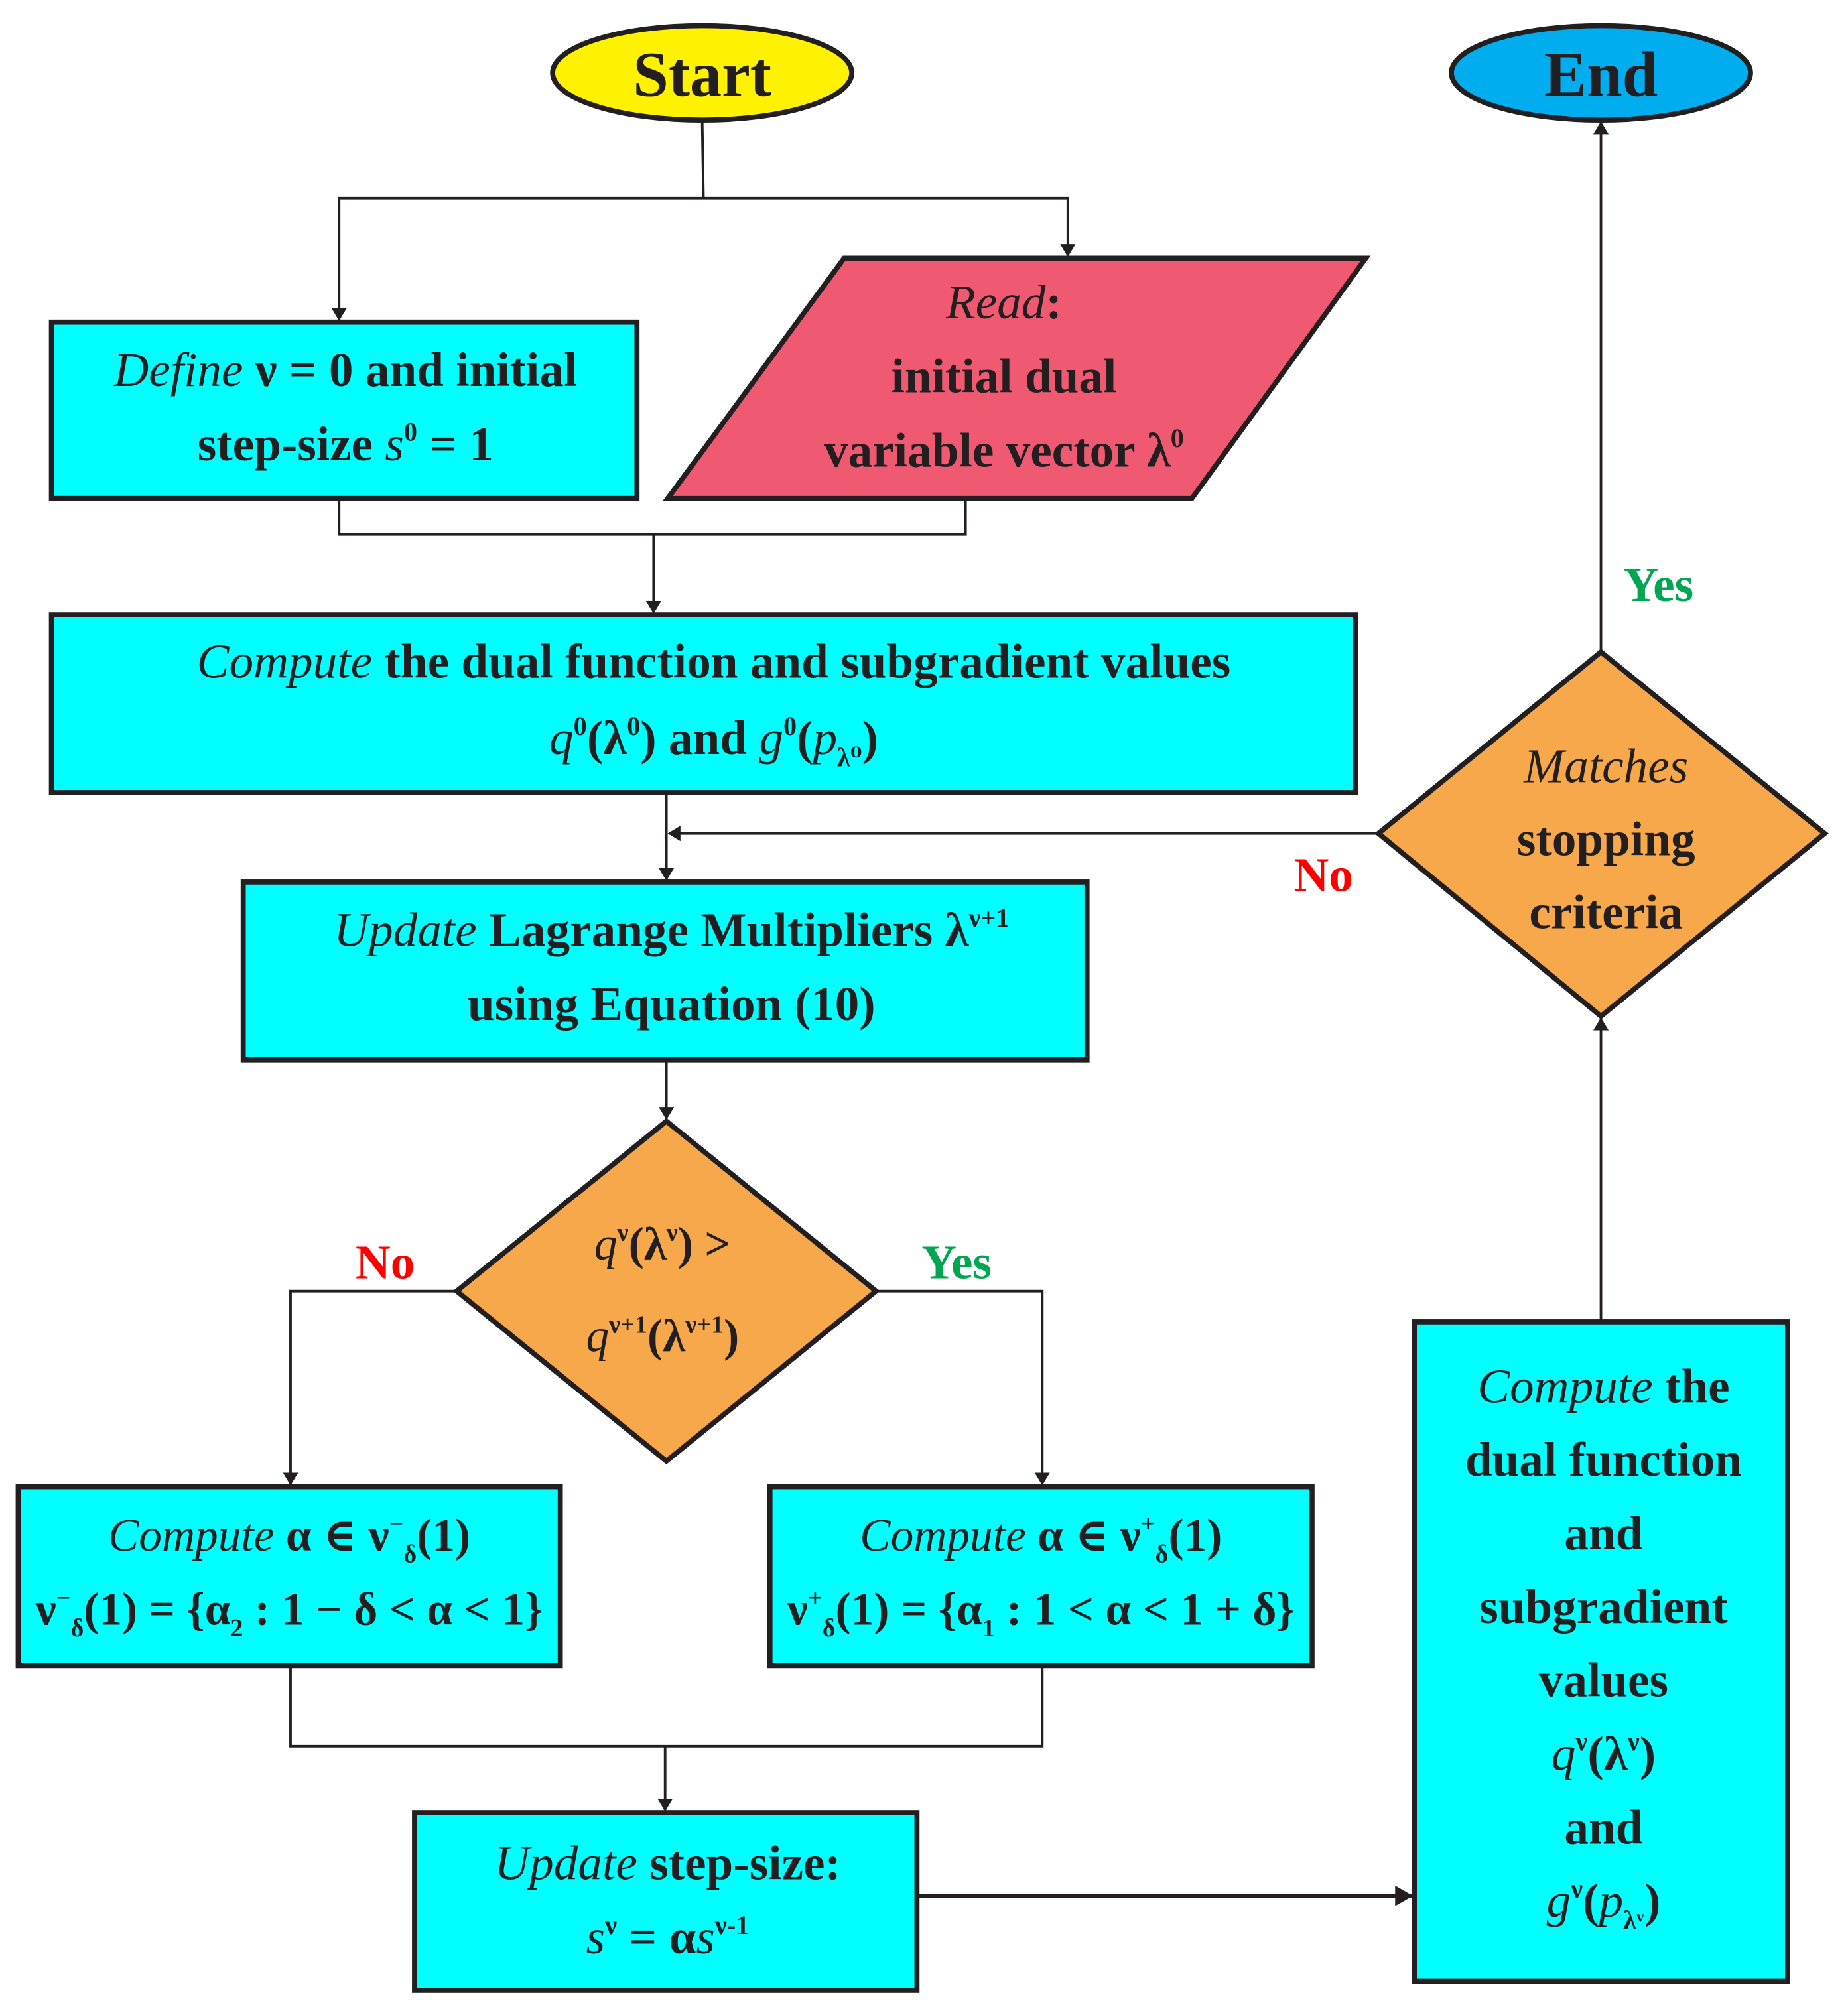 Image resolution: width=1848 pixels, height=2007 pixels. Describe the element at coordinates (771, 738) in the screenshot. I see `text-segment: g` at that location.